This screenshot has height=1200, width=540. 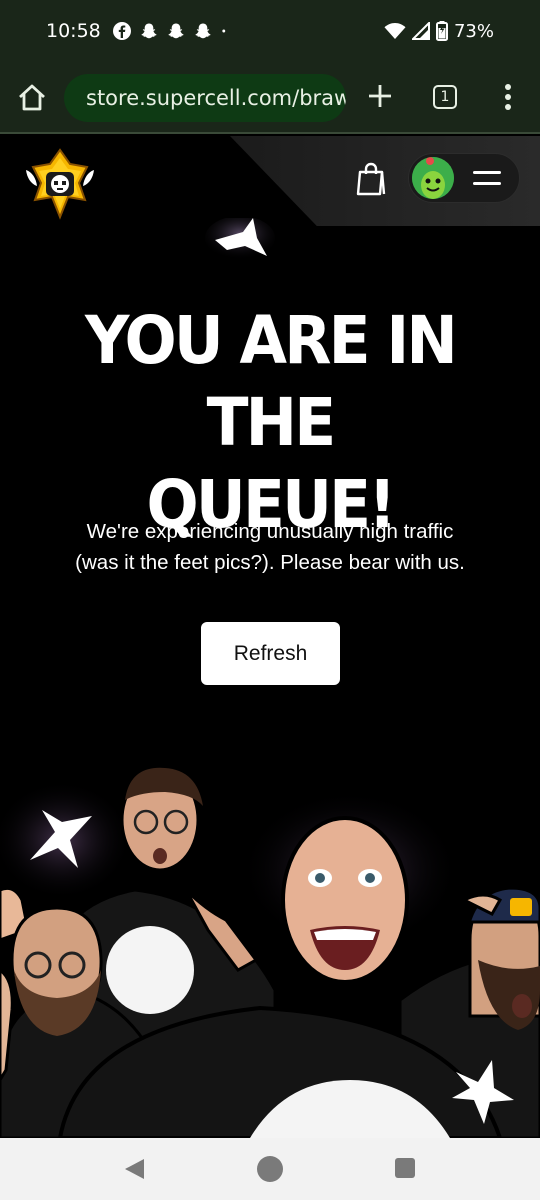 I want to click on status-bar: 10:58 73%, so click(x=270, y=31).